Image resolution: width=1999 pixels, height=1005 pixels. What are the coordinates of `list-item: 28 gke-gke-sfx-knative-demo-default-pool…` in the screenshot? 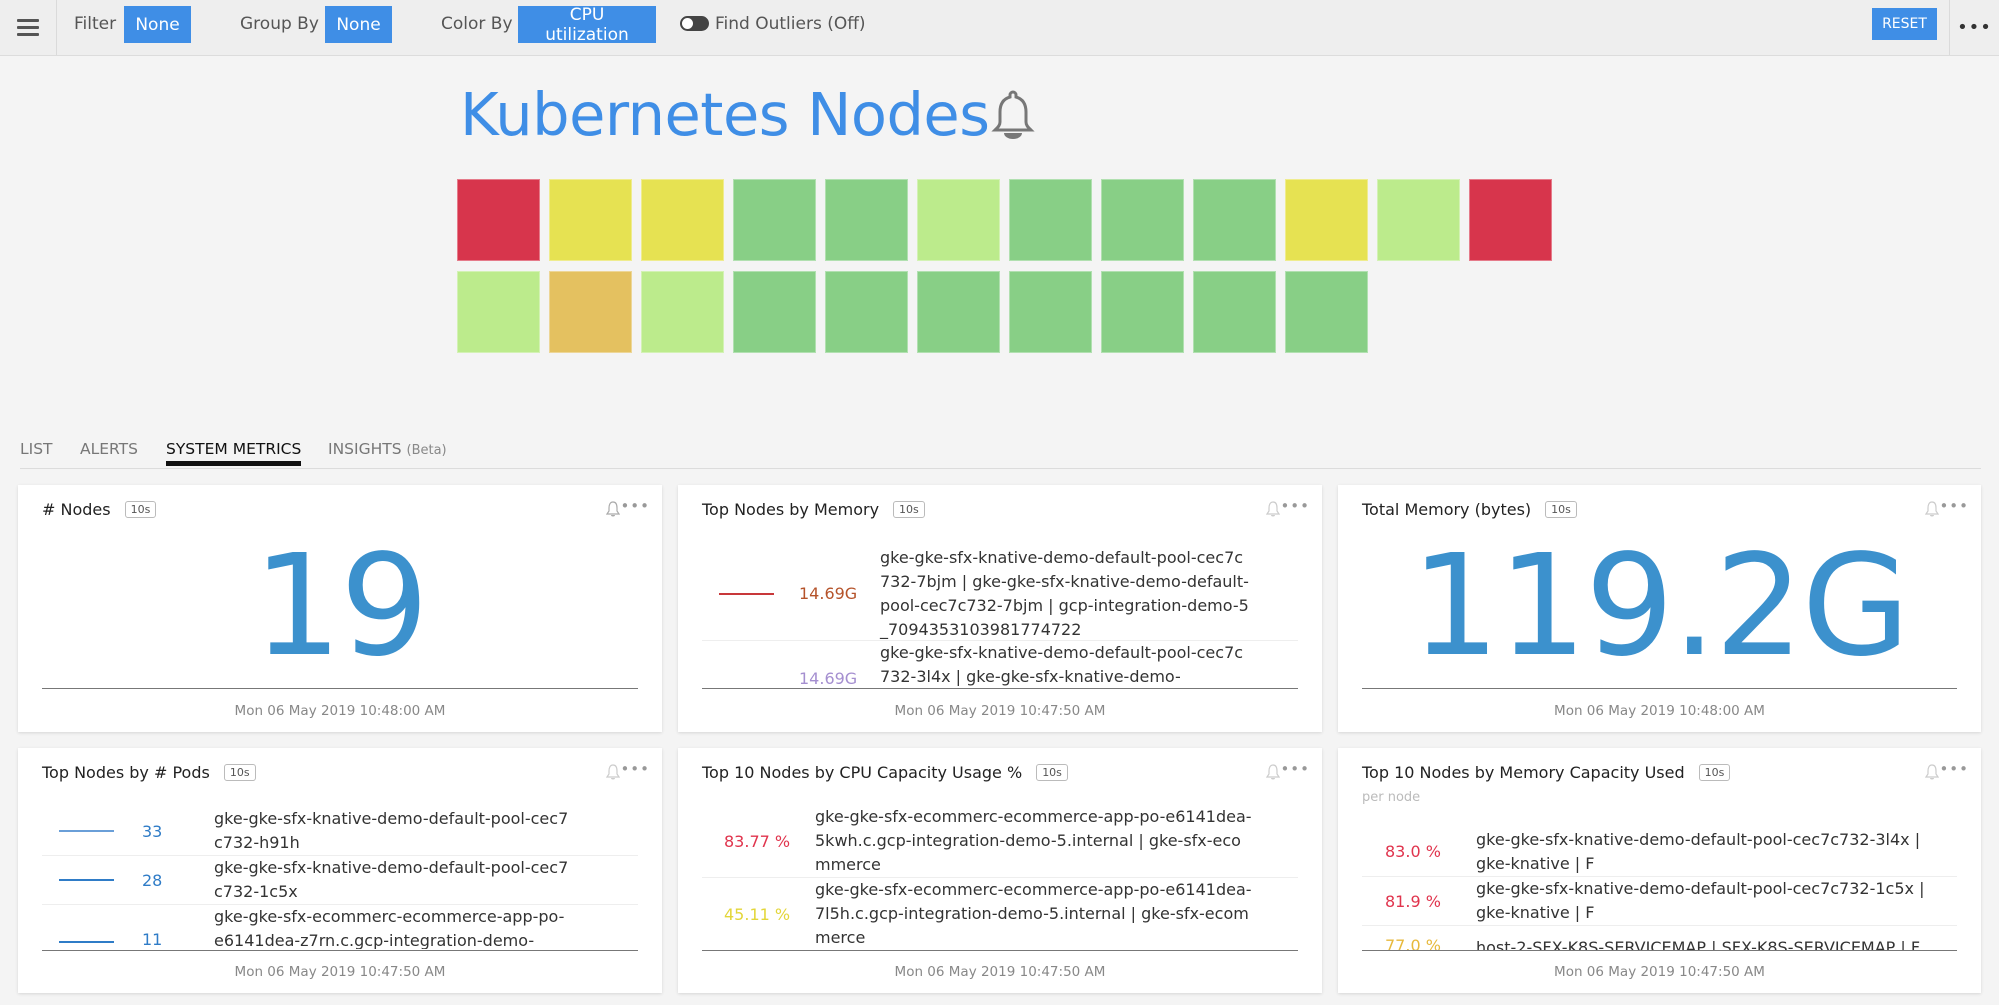 It's located at (340, 880).